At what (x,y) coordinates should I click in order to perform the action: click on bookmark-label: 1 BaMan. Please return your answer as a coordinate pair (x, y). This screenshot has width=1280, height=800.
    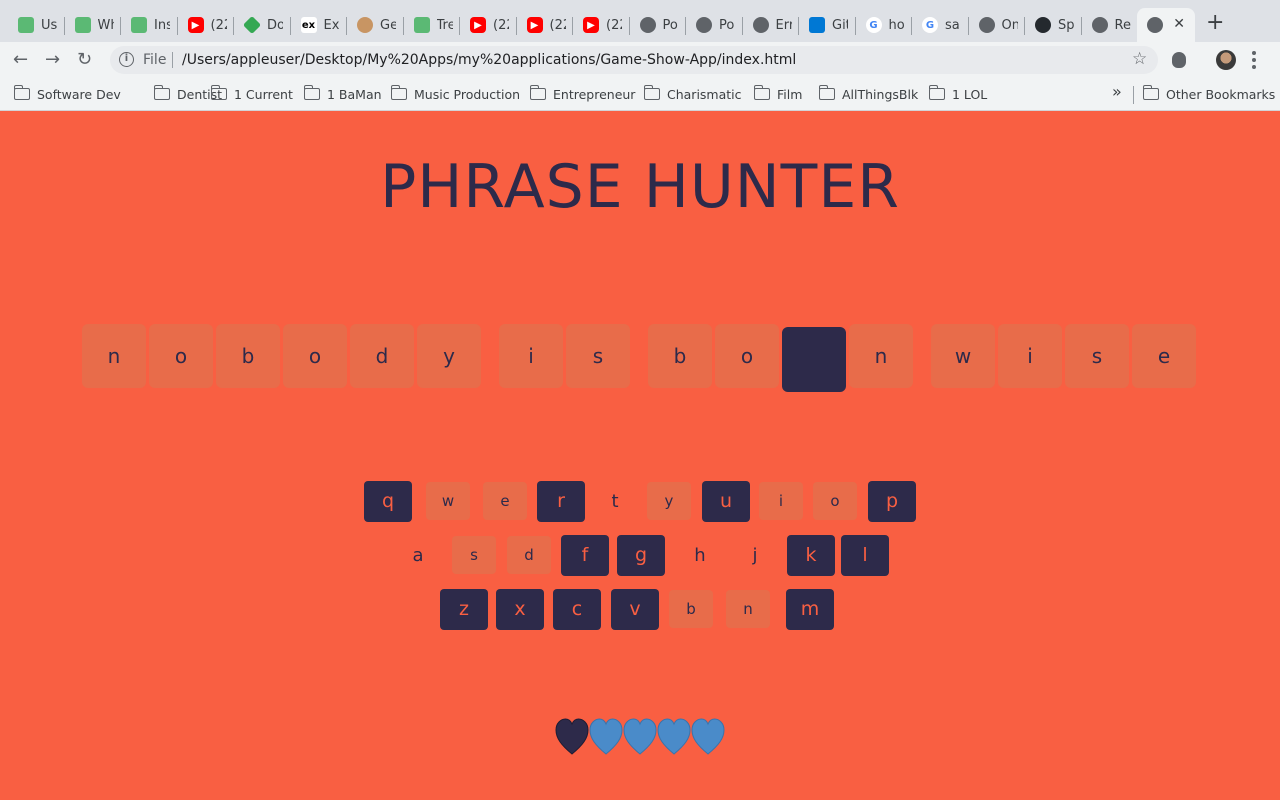
    Looking at the image, I should click on (354, 94).